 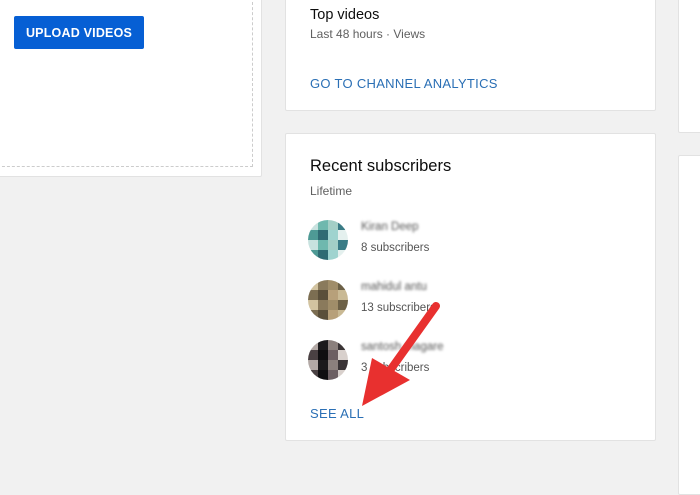 I want to click on recent-subscribers-title: Recent subscribers, so click(x=381, y=166).